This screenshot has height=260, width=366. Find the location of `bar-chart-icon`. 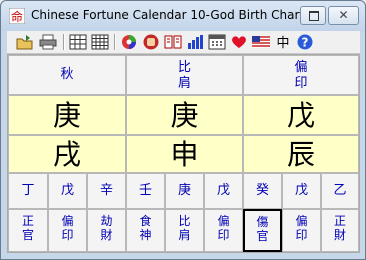

bar-chart-icon is located at coordinates (195, 42).